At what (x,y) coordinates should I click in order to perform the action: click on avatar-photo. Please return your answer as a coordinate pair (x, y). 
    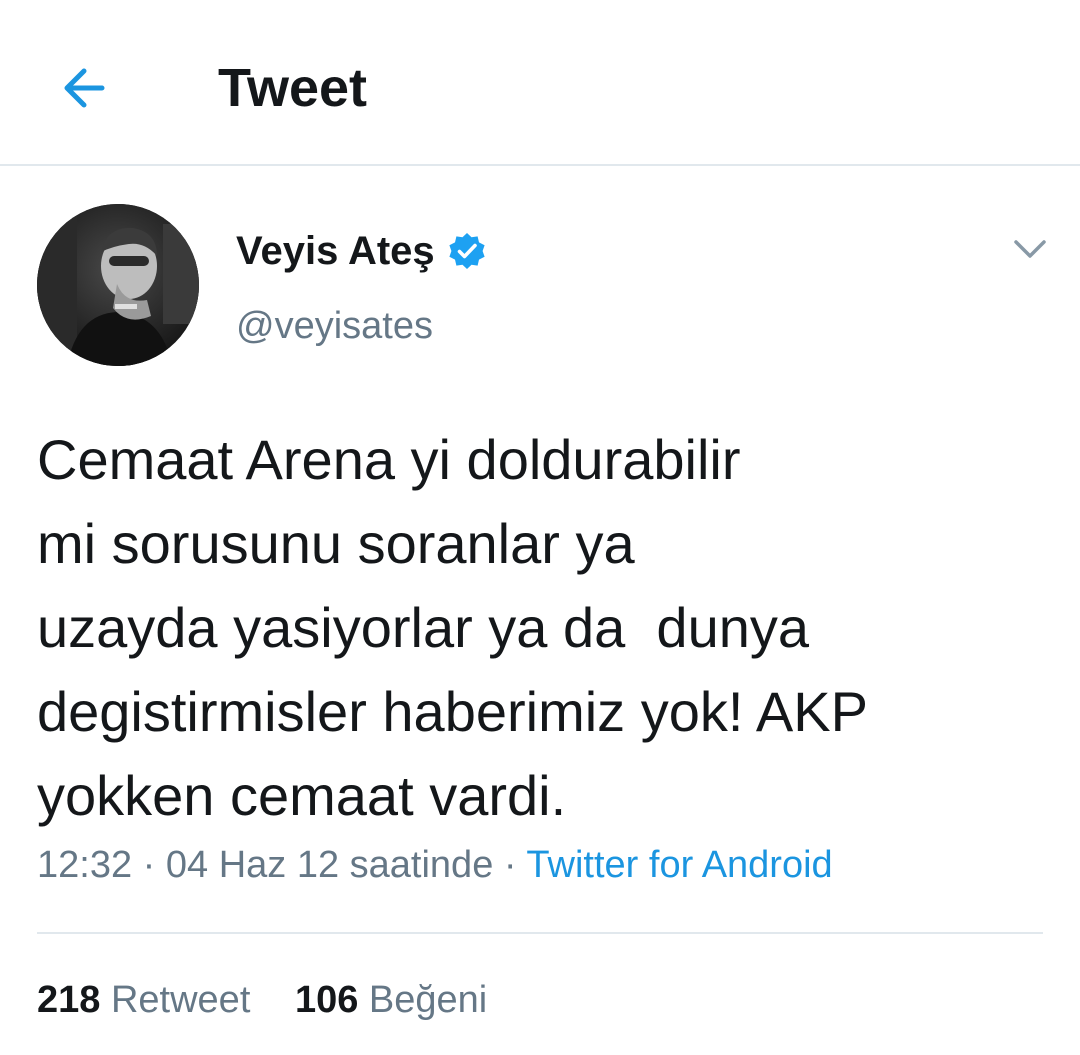
    Looking at the image, I should click on (118, 285).